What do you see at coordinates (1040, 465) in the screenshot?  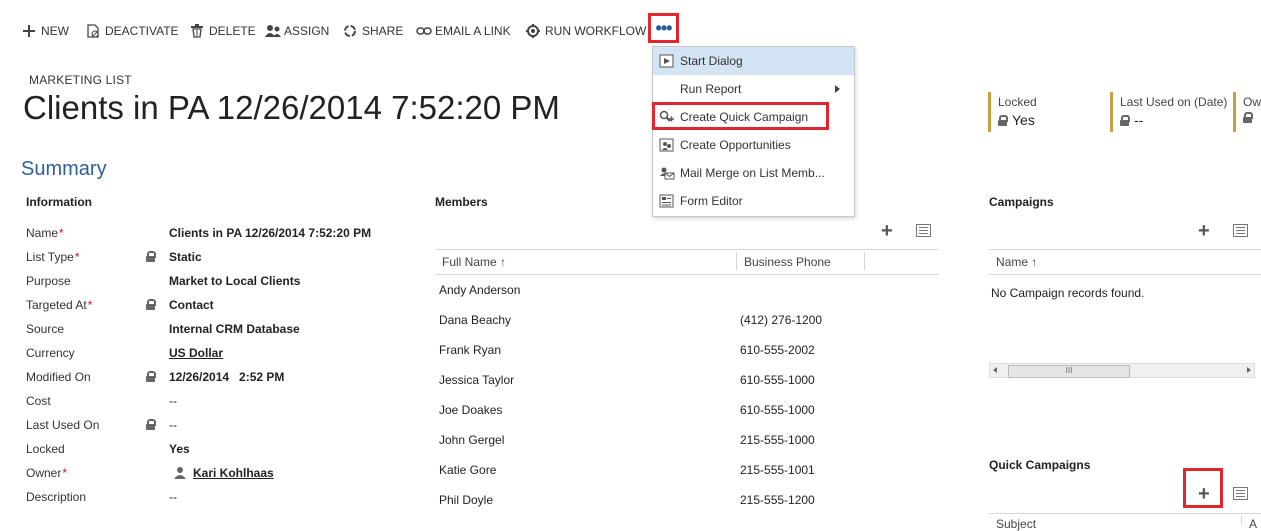 I see `quick-campaigns-section-title: Quick Campaigns` at bounding box center [1040, 465].